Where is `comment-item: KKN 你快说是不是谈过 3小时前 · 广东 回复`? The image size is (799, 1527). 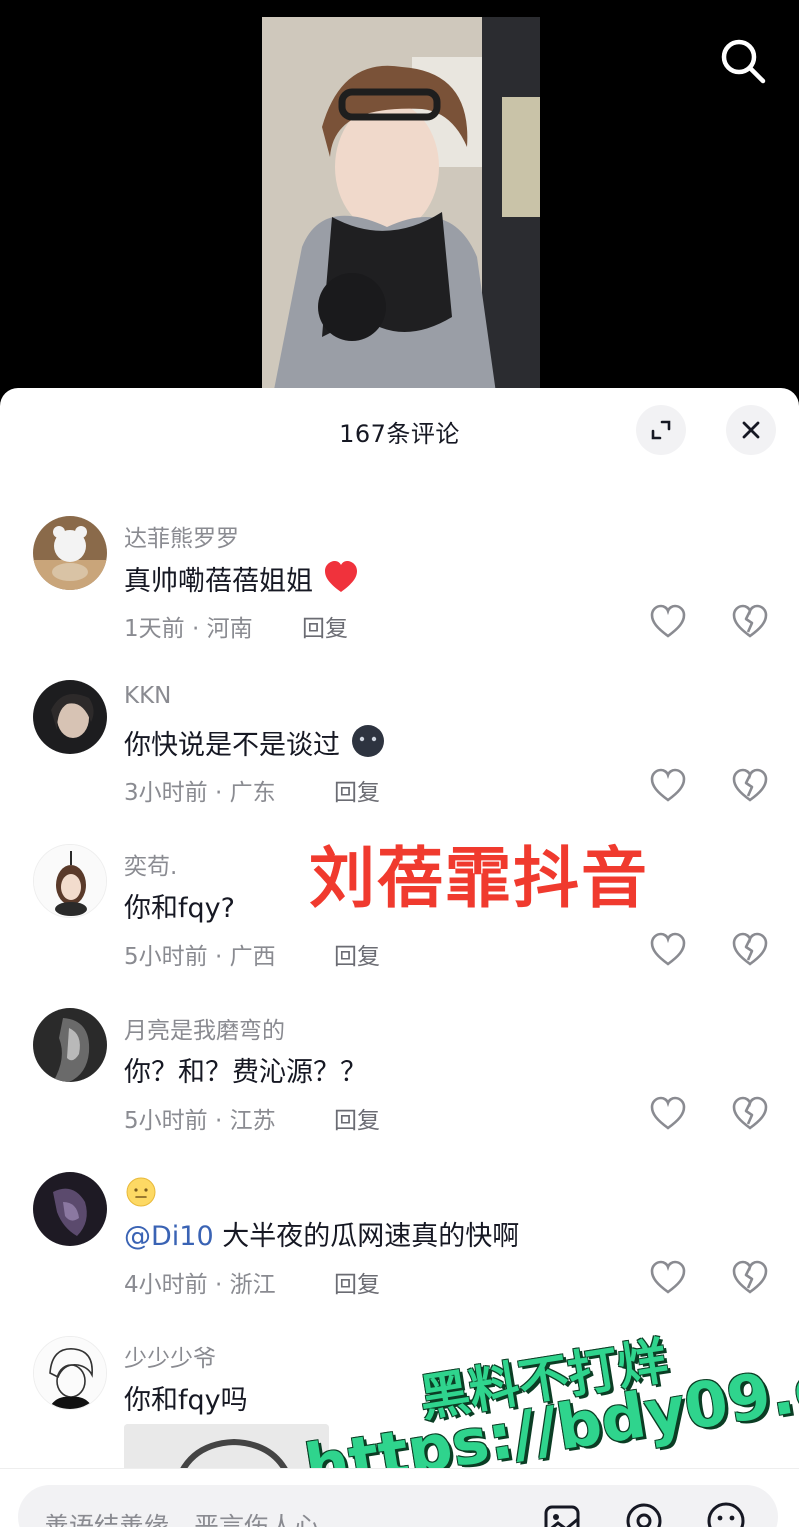
comment-item: KKN 你快说是不是谈过 3小时前 · 广东 回复 is located at coordinates (399, 746).